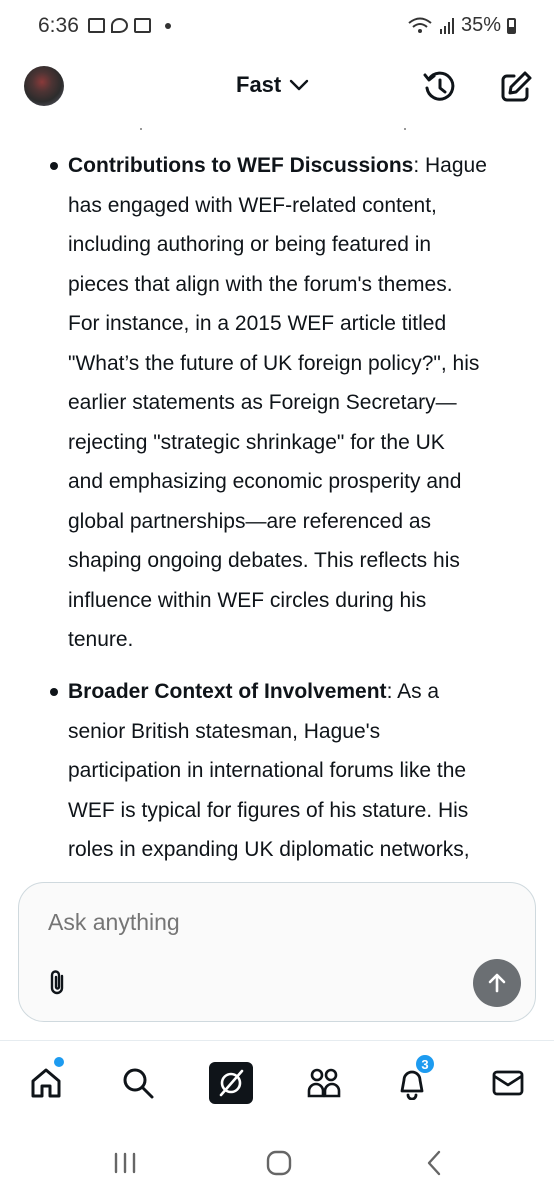 The width and height of the screenshot is (554, 1200). I want to click on messages-icon, so click(508, 1083).